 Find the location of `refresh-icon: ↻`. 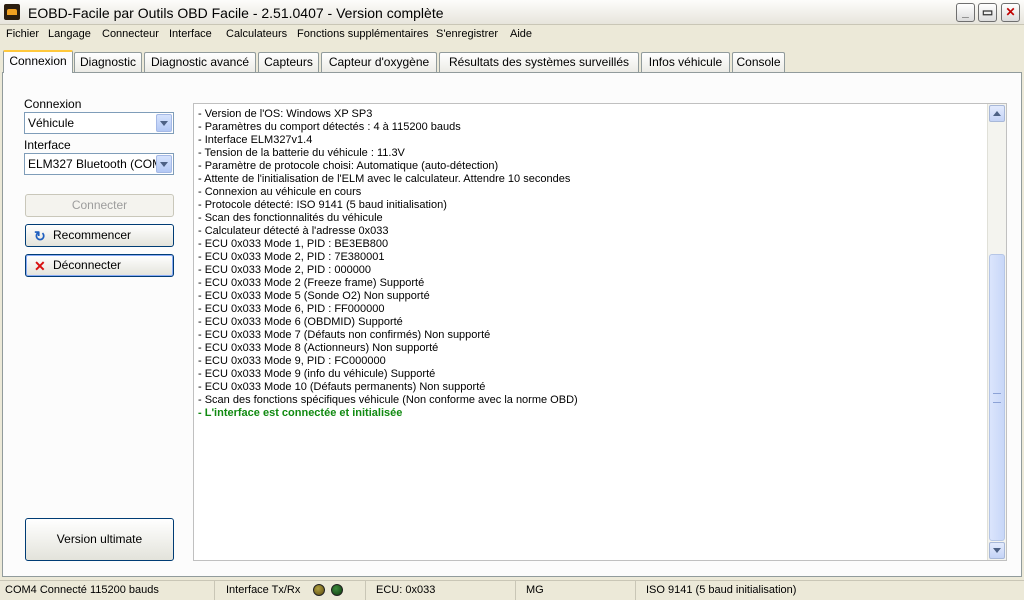

refresh-icon: ↻ is located at coordinates (40, 236).